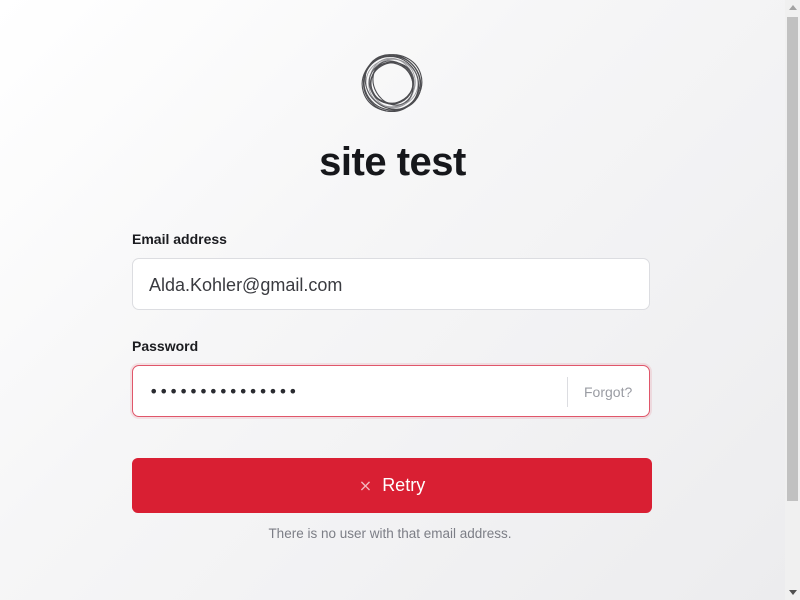  I want to click on retry-label: Retry, so click(404, 485).